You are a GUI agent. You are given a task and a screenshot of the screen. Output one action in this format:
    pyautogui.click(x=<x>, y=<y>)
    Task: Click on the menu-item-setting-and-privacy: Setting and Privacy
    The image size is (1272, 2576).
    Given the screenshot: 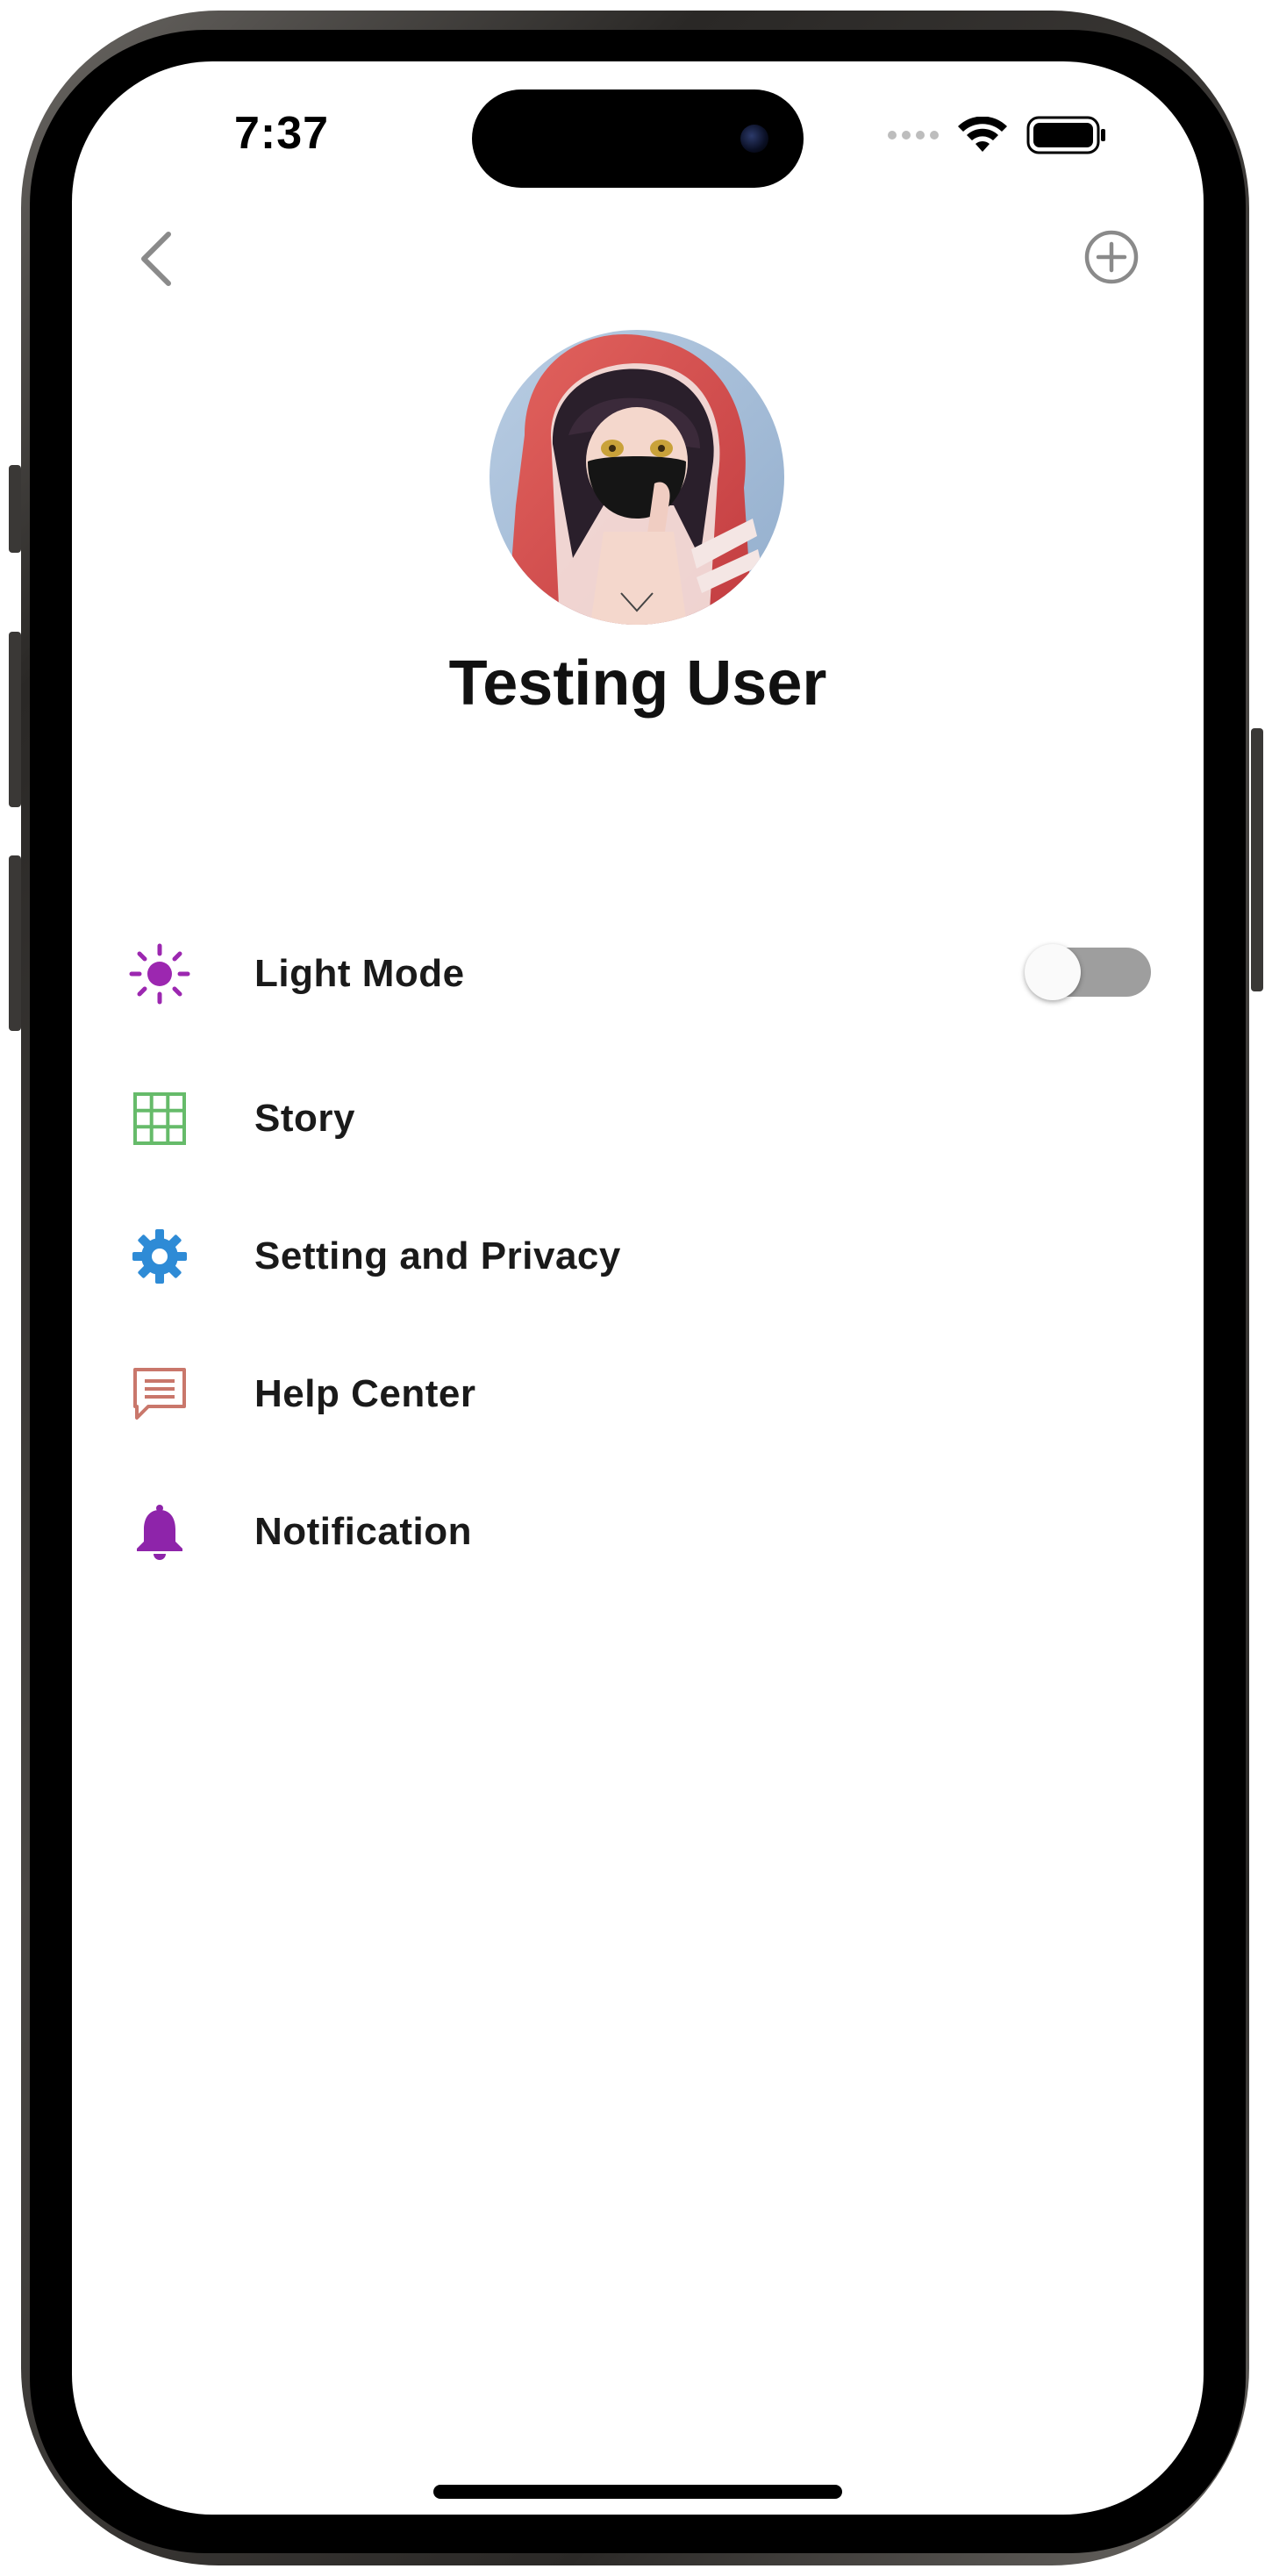 What is the action you would take?
    pyautogui.click(x=638, y=1256)
    